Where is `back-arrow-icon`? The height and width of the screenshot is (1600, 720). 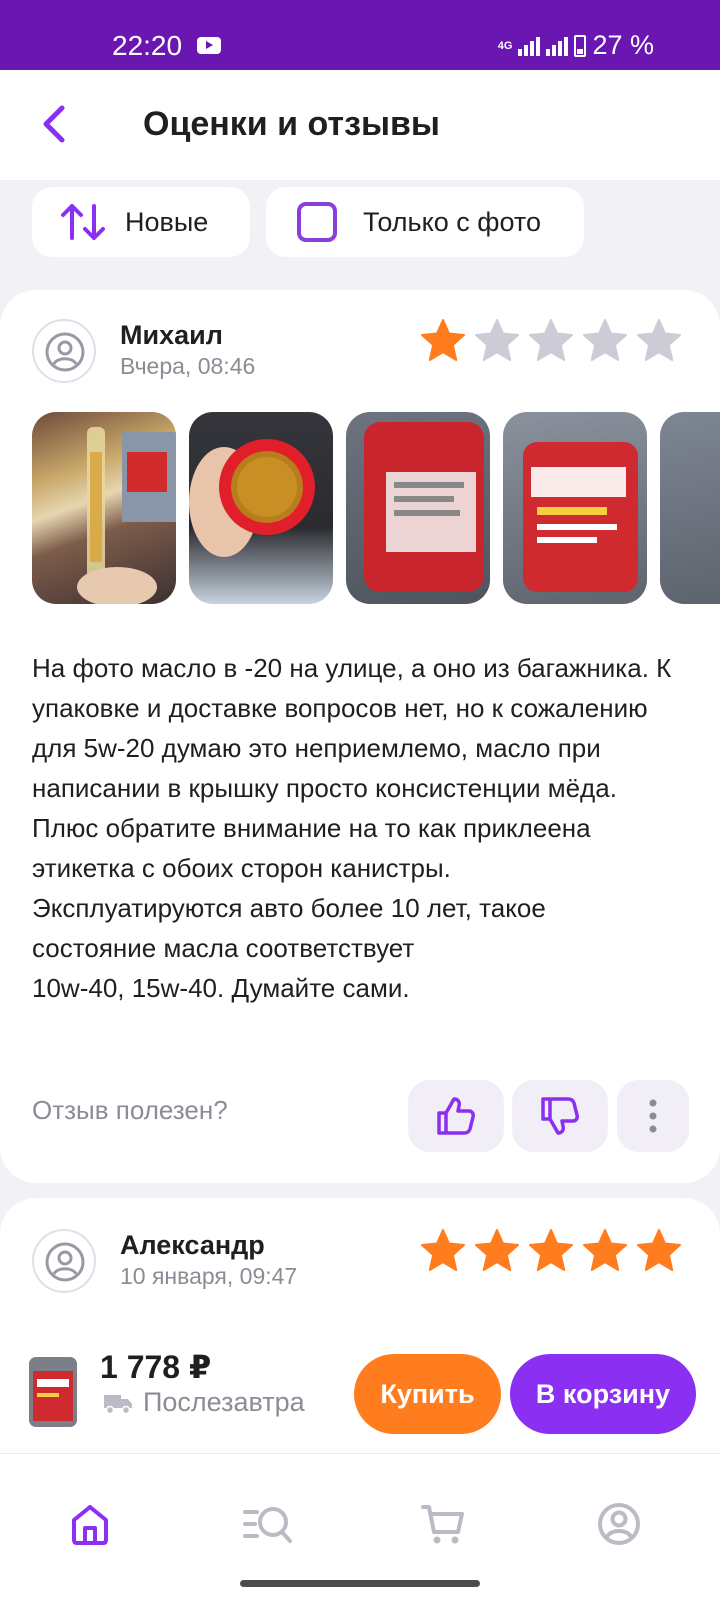
back-arrow-icon is located at coordinates (54, 124).